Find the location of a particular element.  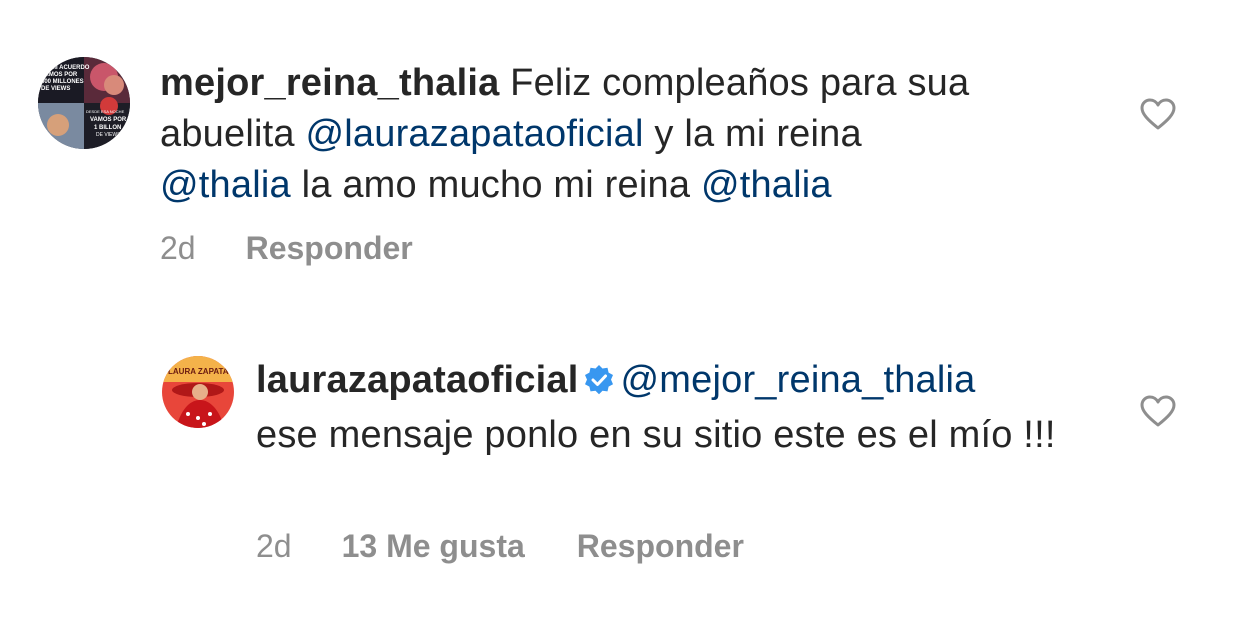

avatar-text-line: DESDE ESA NOCHE is located at coordinates (105, 111).